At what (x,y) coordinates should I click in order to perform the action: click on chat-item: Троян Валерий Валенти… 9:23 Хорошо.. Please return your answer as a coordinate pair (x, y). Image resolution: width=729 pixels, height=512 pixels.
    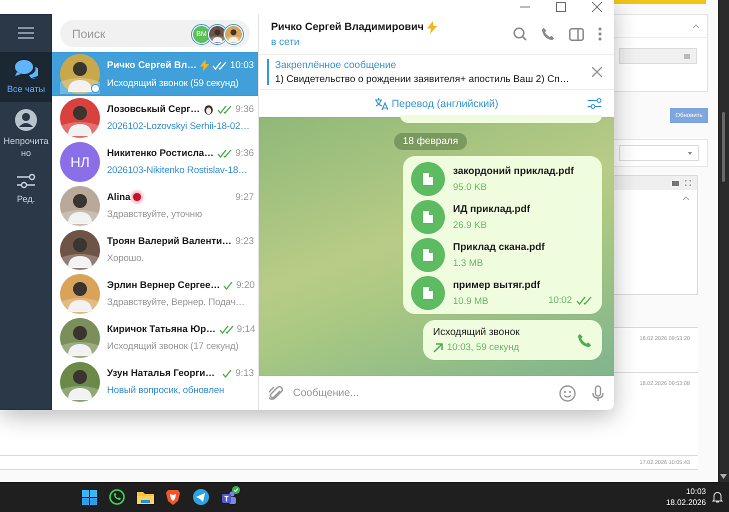
    Looking at the image, I should click on (155, 250).